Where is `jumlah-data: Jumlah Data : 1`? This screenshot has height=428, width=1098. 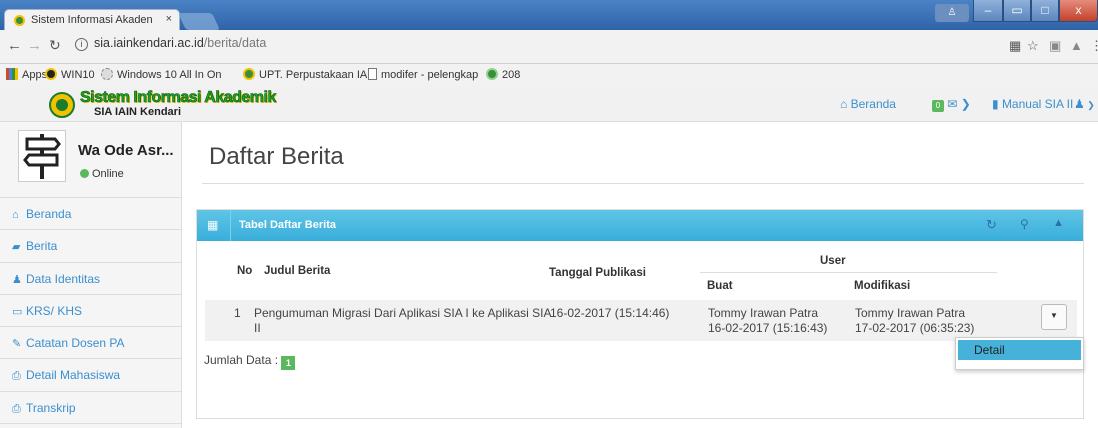
jumlah-data: Jumlah Data : 1 is located at coordinates (250, 361).